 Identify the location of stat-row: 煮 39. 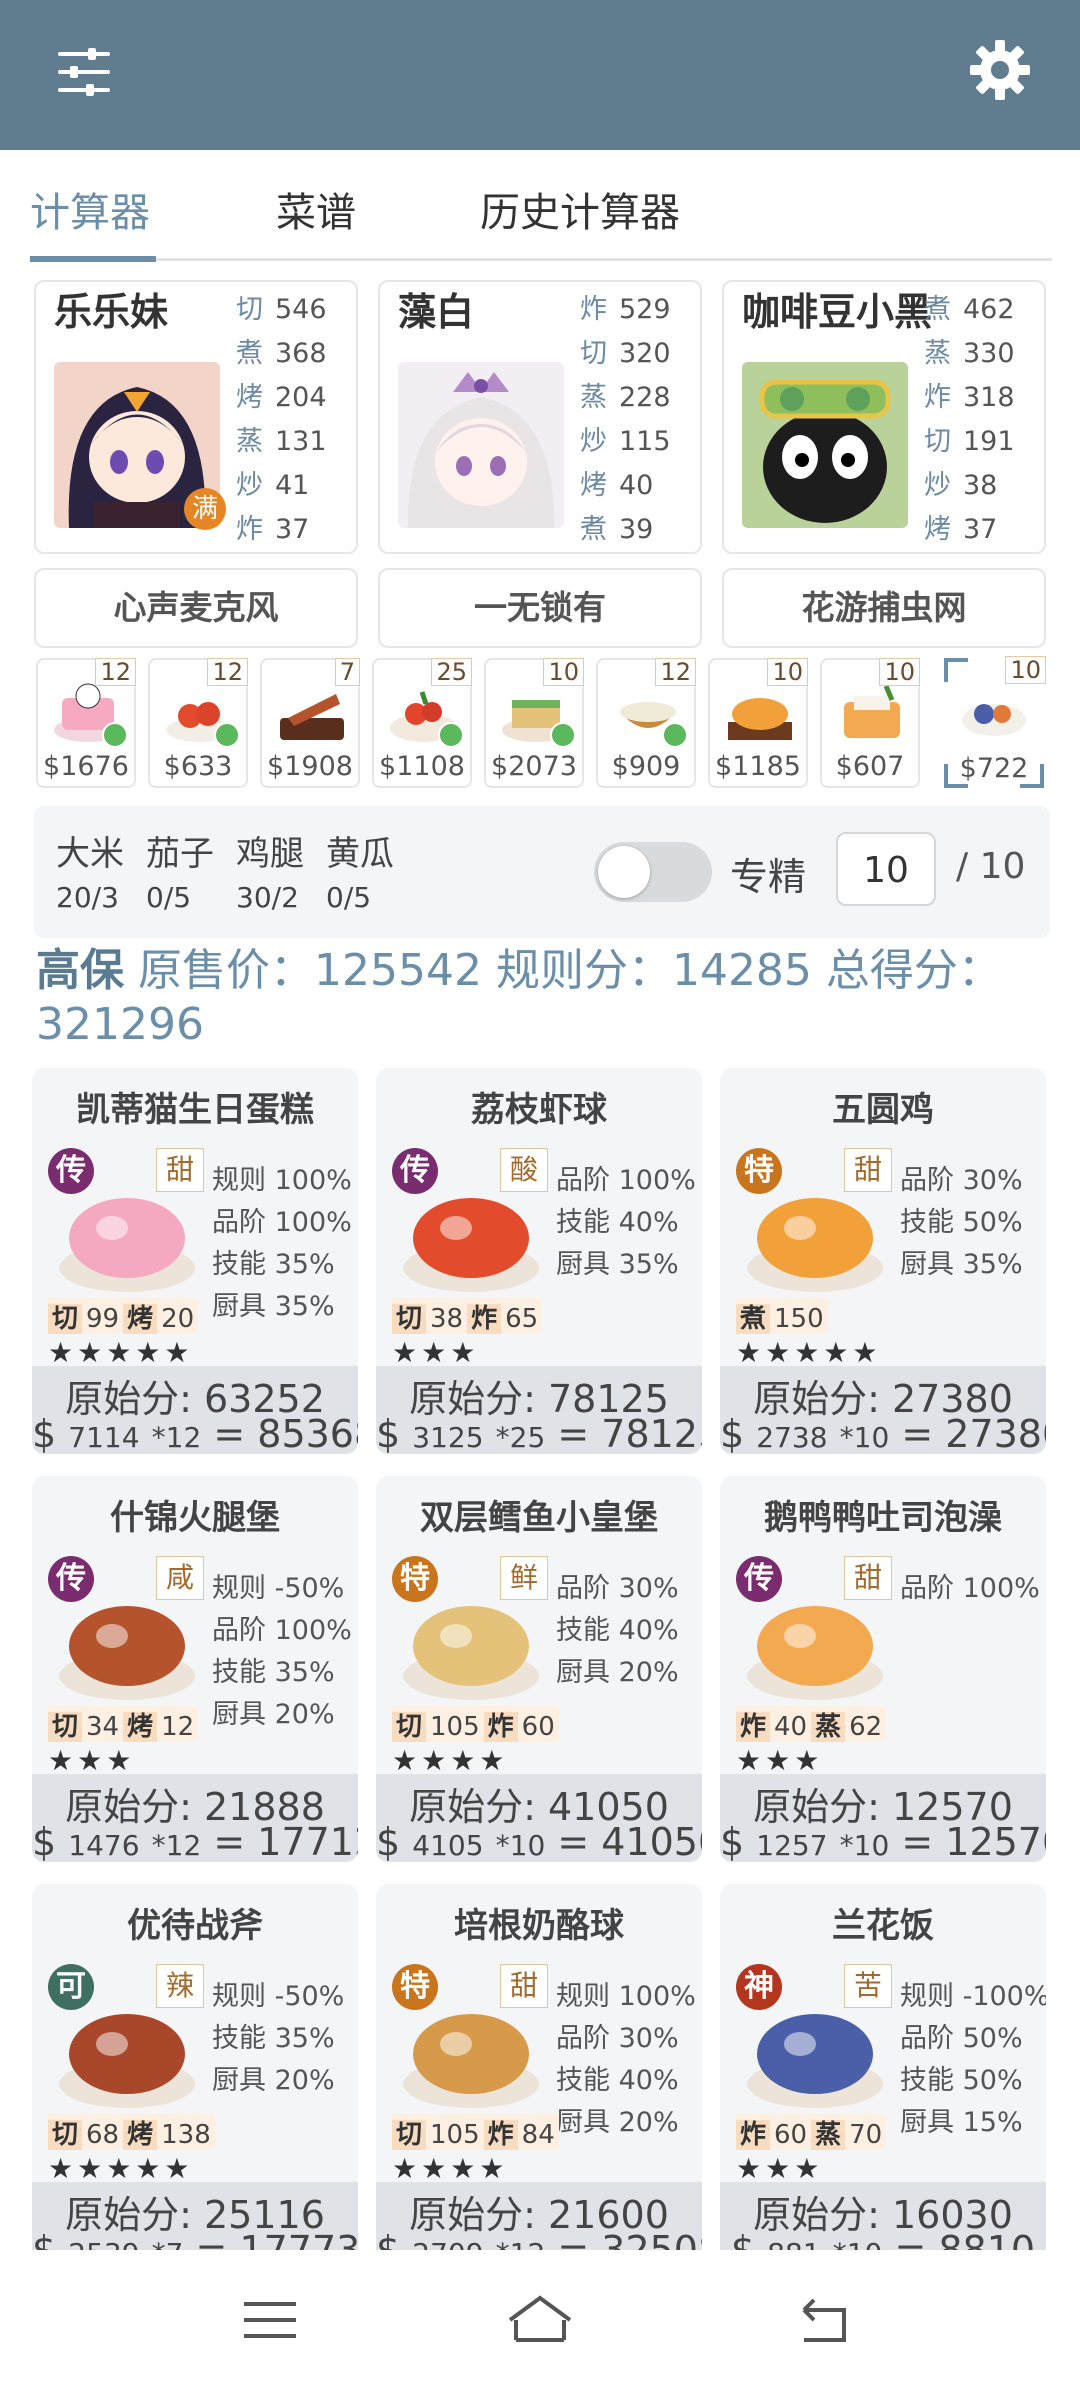
(617, 529).